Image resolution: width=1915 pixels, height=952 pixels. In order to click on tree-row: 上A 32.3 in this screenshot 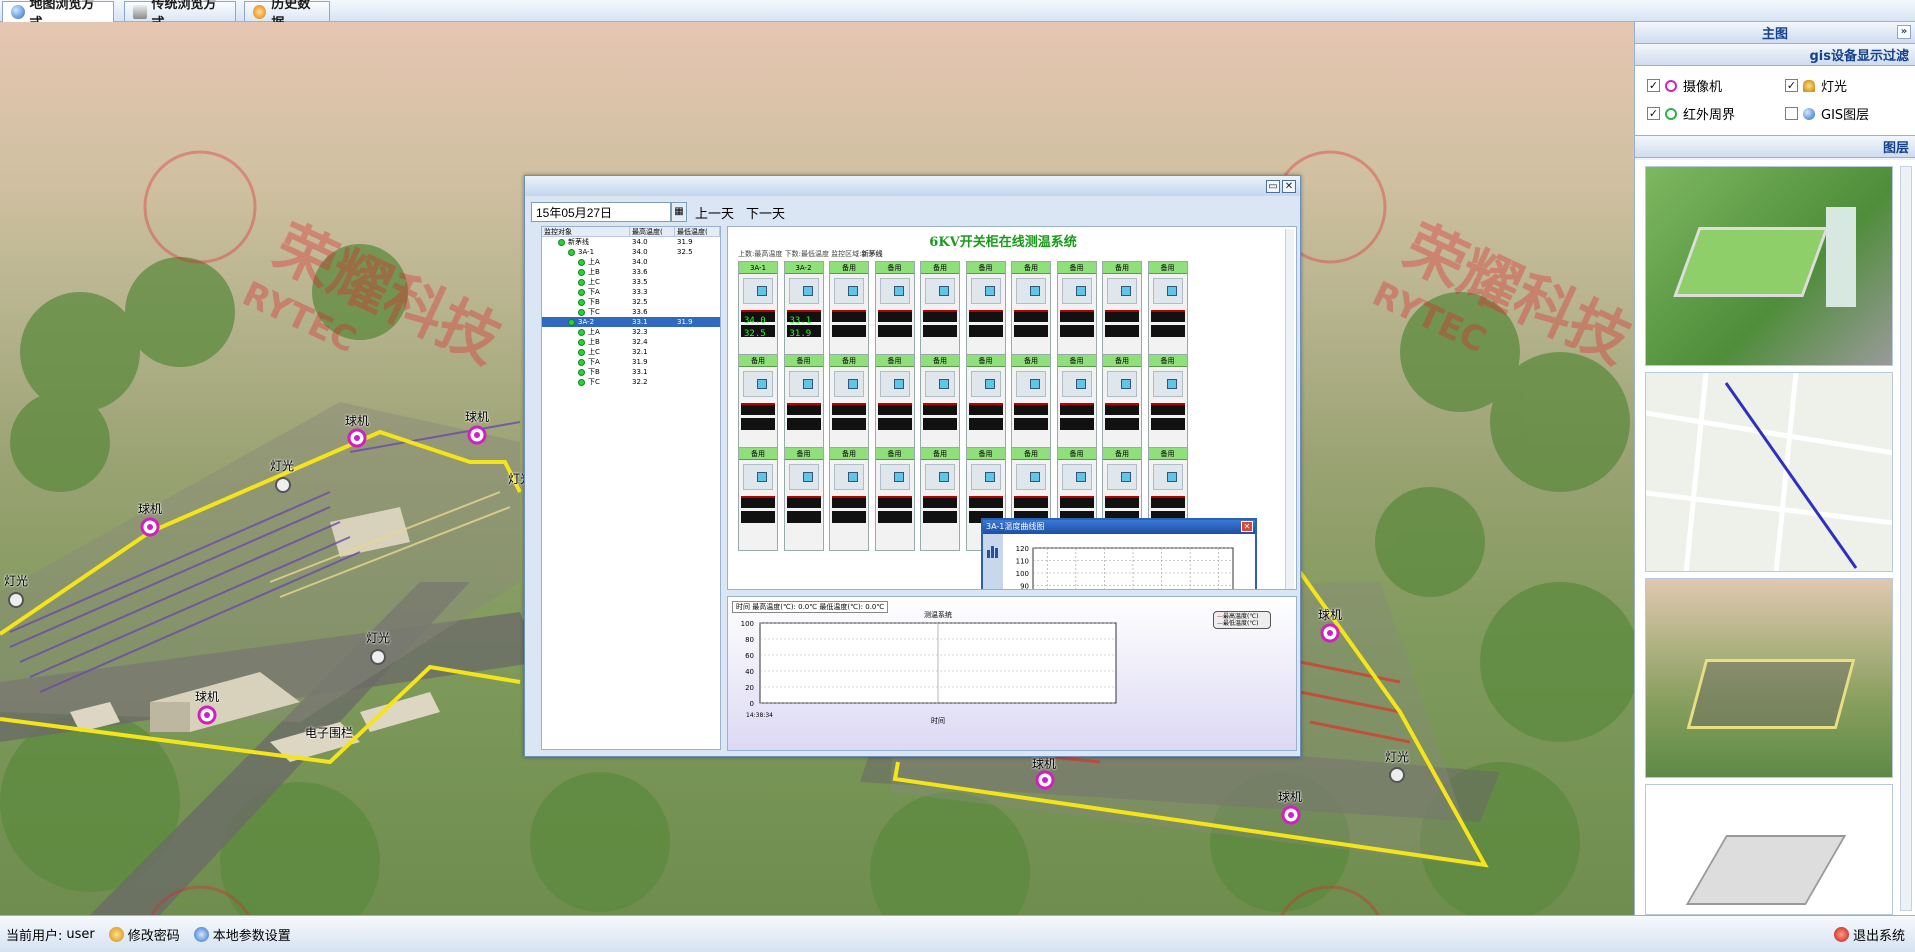, I will do `click(631, 332)`.